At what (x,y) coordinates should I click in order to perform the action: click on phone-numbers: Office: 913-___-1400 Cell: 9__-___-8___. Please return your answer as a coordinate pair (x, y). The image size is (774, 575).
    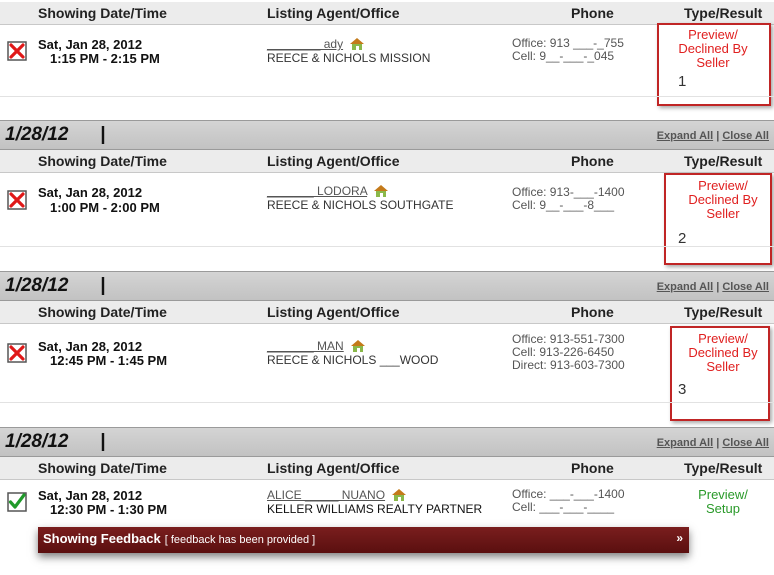
    Looking at the image, I should click on (568, 198).